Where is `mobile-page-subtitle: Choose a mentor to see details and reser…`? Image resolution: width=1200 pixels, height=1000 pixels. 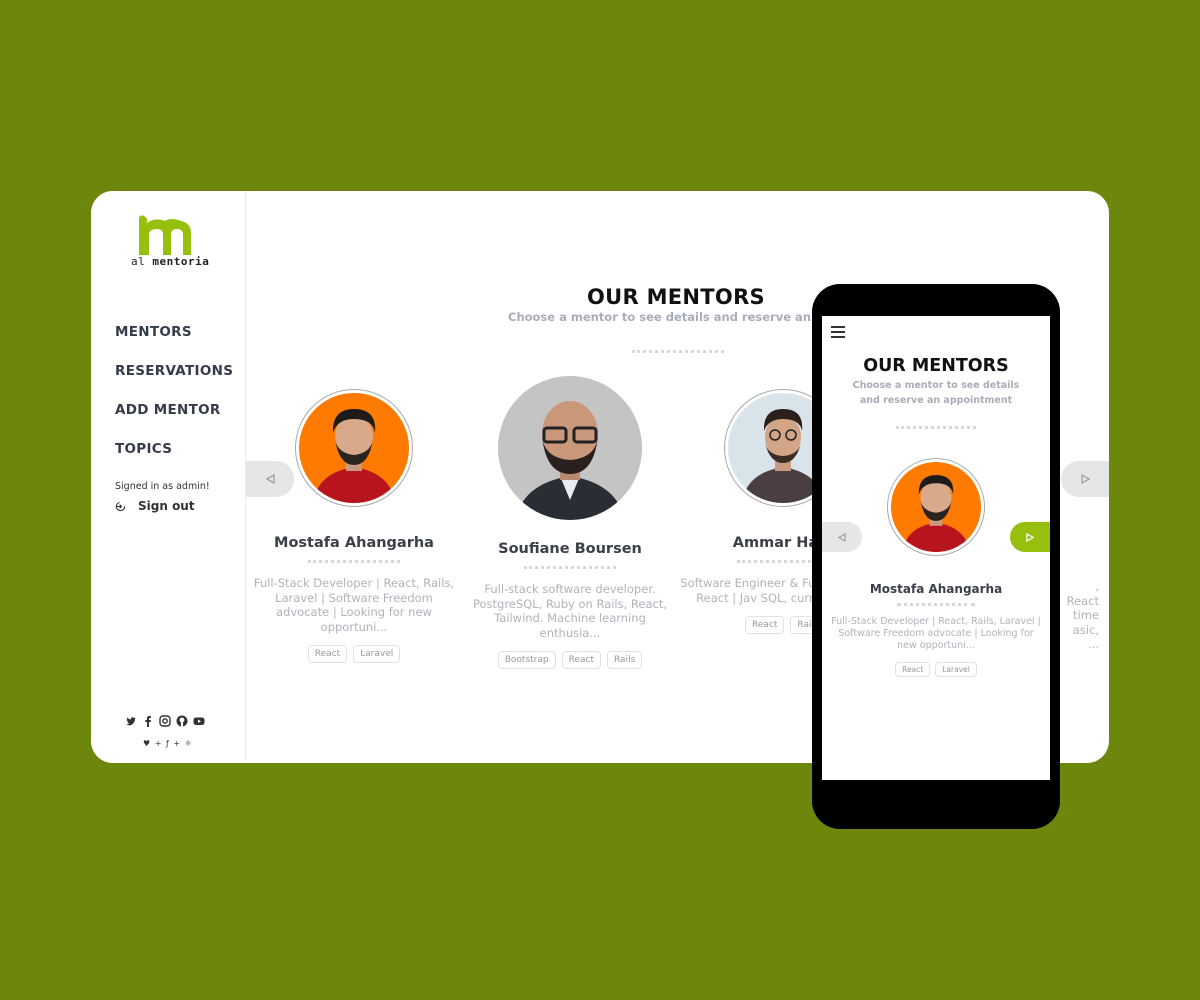
mobile-page-subtitle: Choose a mentor to see details and reser… is located at coordinates (936, 393).